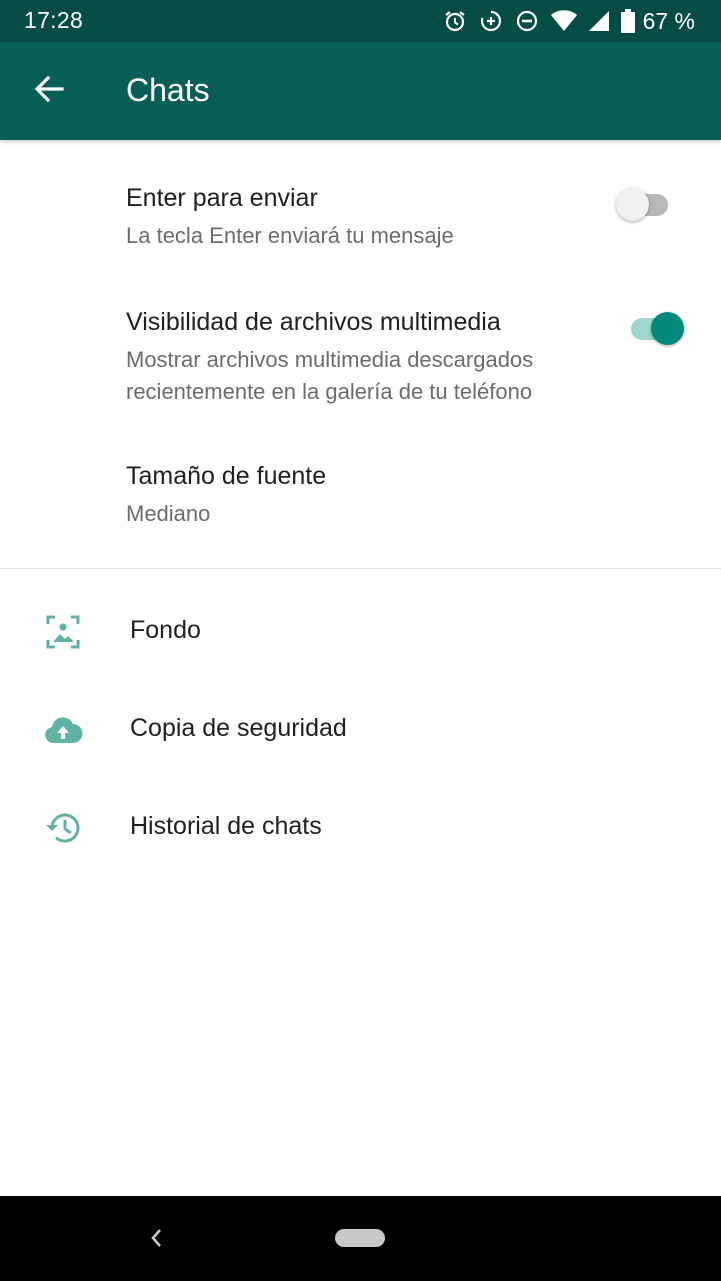 Image resolution: width=721 pixels, height=1281 pixels. Describe the element at coordinates (226, 826) in the screenshot. I see `menu-item-label: Historial de chats` at that location.